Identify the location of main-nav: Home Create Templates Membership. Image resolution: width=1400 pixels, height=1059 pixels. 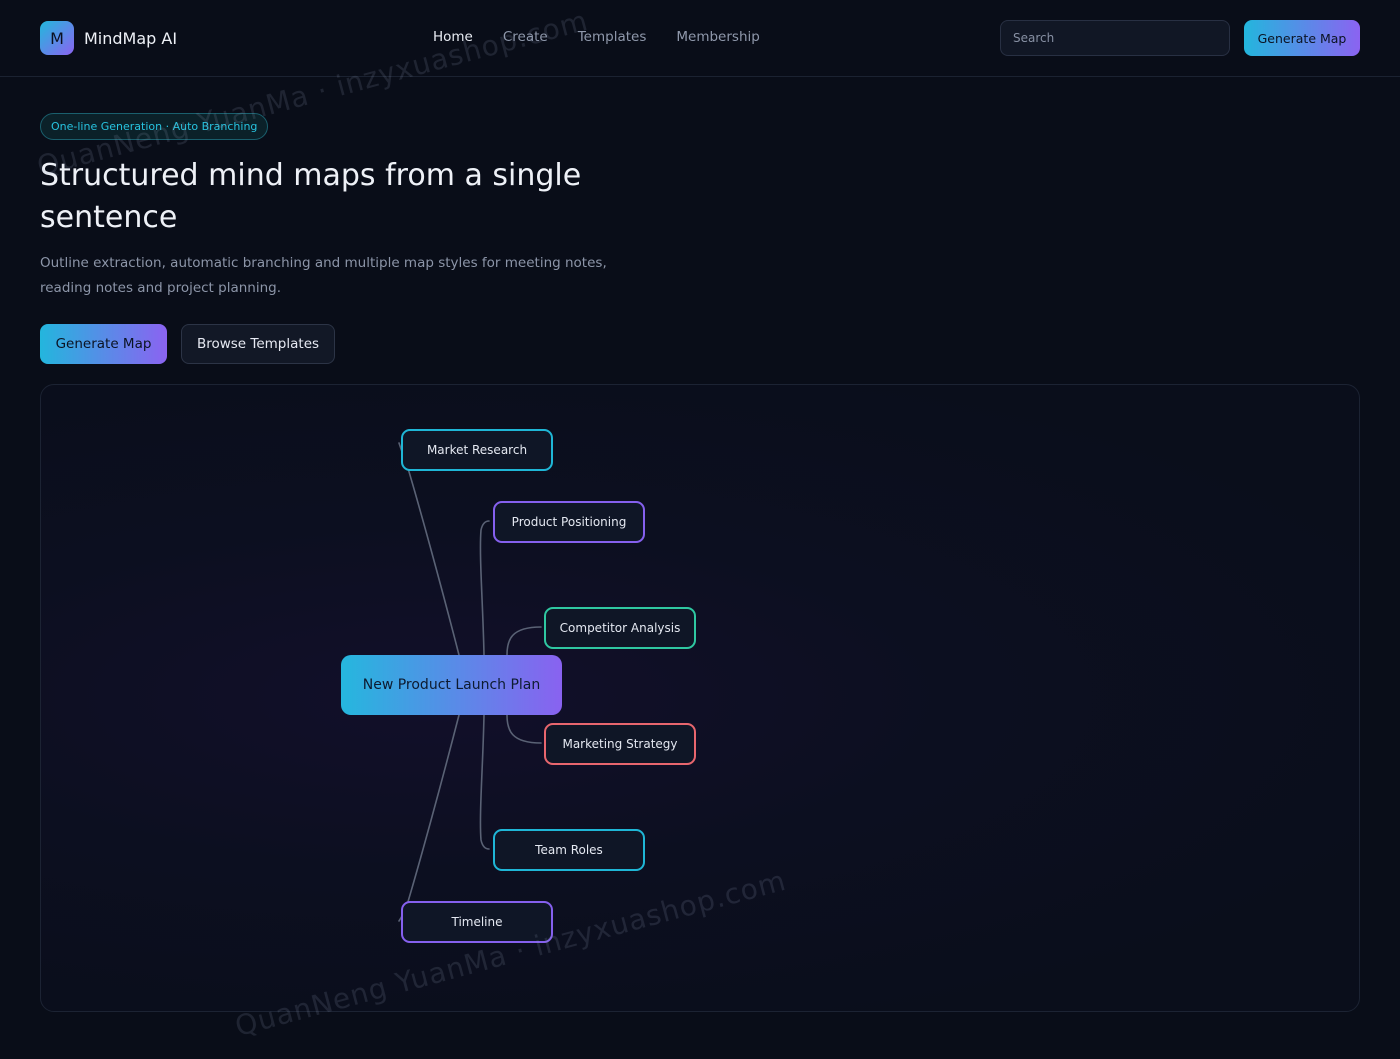
(611, 37).